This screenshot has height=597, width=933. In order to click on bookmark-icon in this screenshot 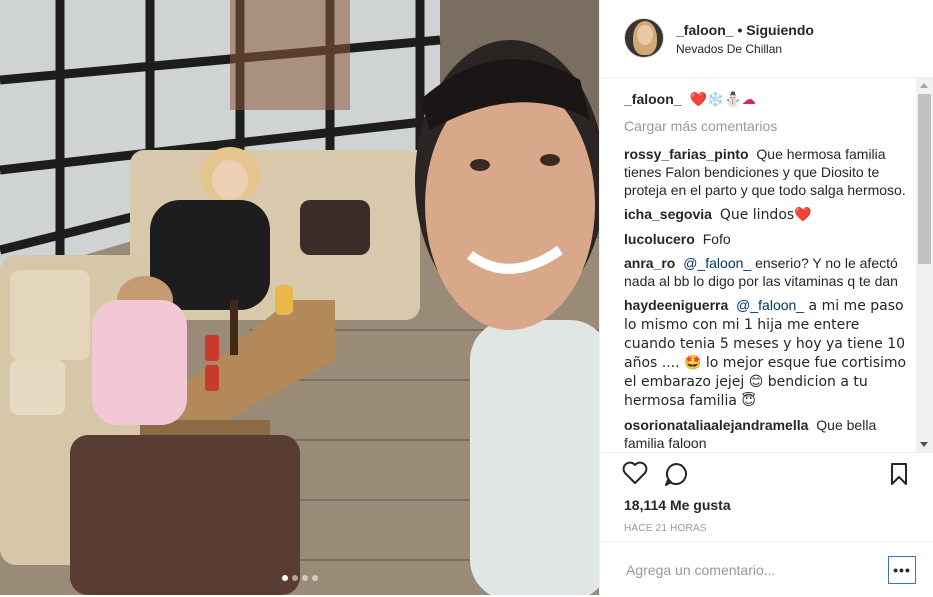, I will do `click(899, 474)`.